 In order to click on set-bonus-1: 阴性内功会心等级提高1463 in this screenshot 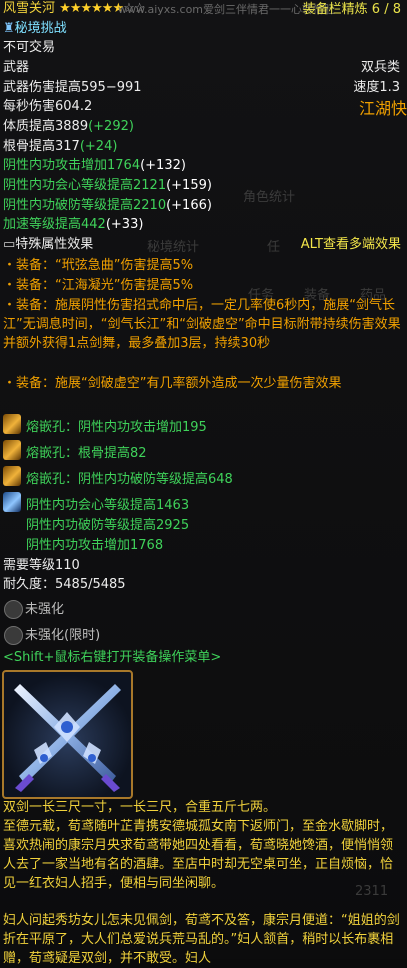, I will do `click(108, 505)`.